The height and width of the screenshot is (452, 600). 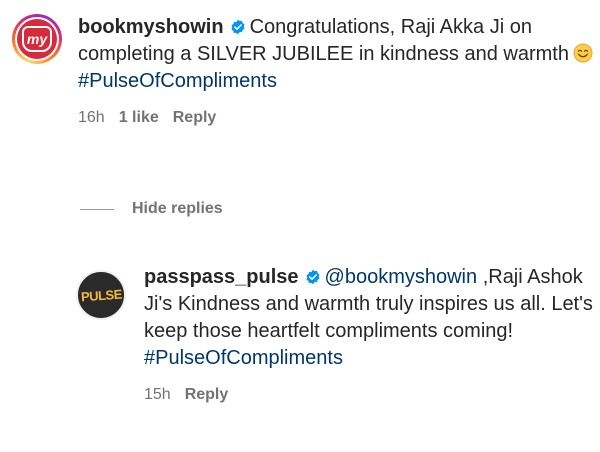 What do you see at coordinates (370, 395) in the screenshot?
I see `reply-meta: 15h Reply` at bounding box center [370, 395].